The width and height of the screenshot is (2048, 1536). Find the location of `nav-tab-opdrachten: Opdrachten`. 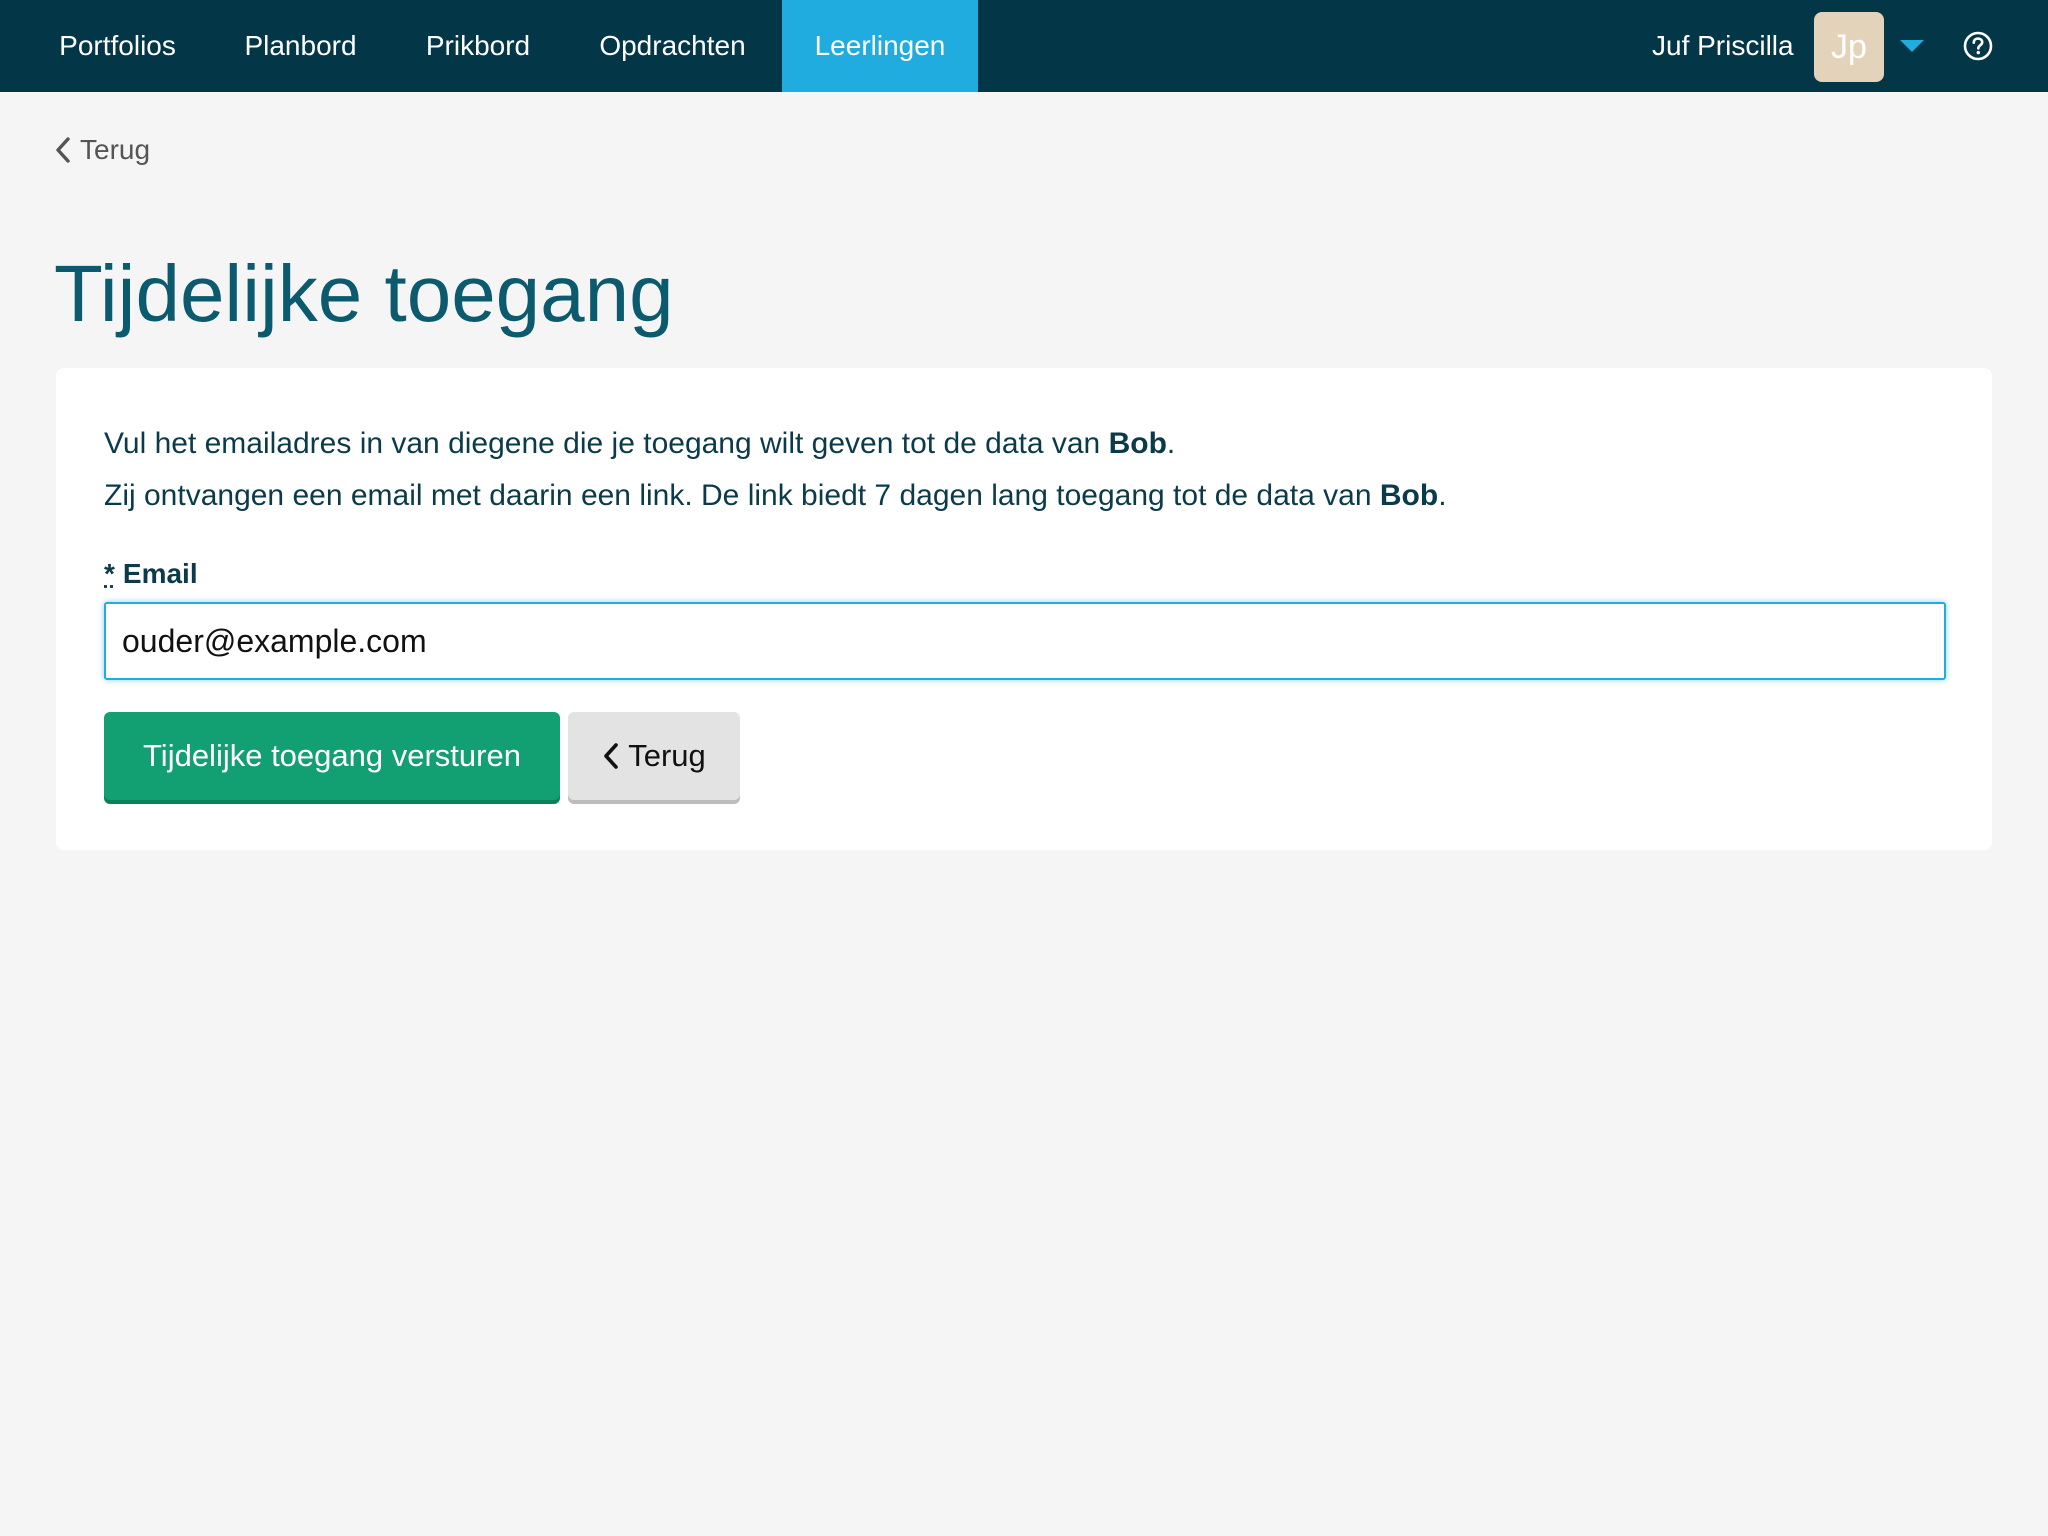

nav-tab-opdrachten: Opdrachten is located at coordinates (672, 46).